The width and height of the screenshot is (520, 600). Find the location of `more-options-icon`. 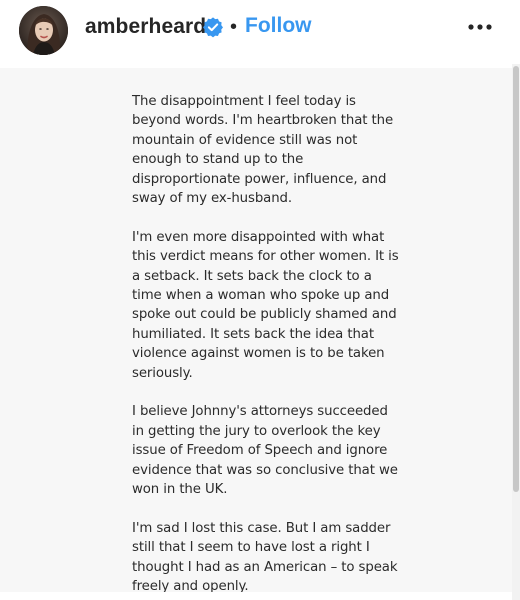

more-options-icon is located at coordinates (480, 27).